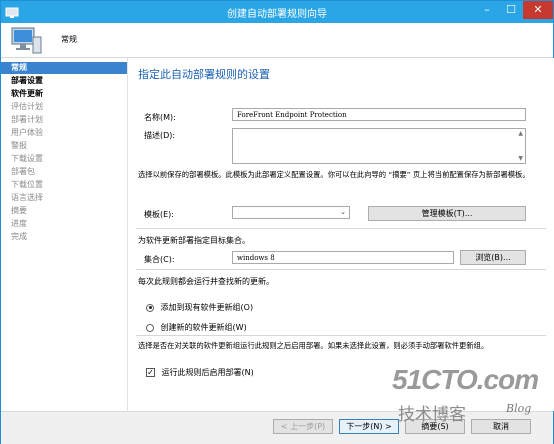  What do you see at coordinates (206, 281) in the screenshot?
I see `run-hint: 每次此规则都会运行并查找新的更新。` at bounding box center [206, 281].